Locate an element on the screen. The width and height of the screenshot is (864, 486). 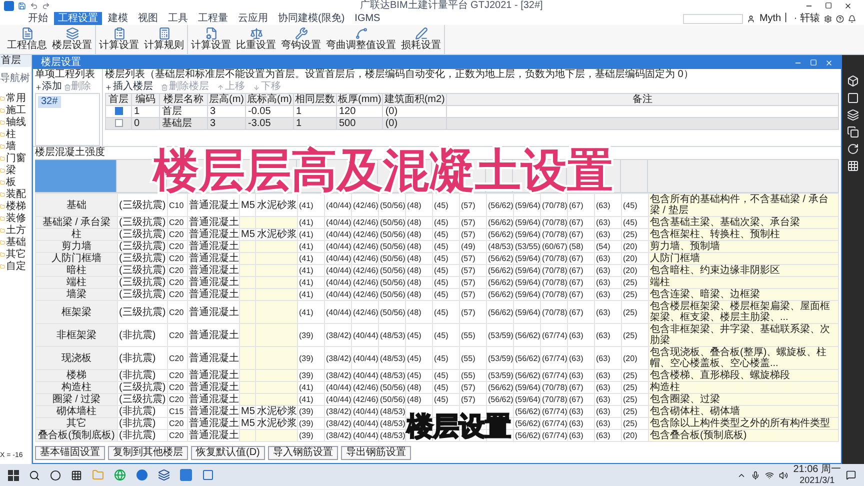
navigation-item: 基础 is located at coordinates (15, 242).